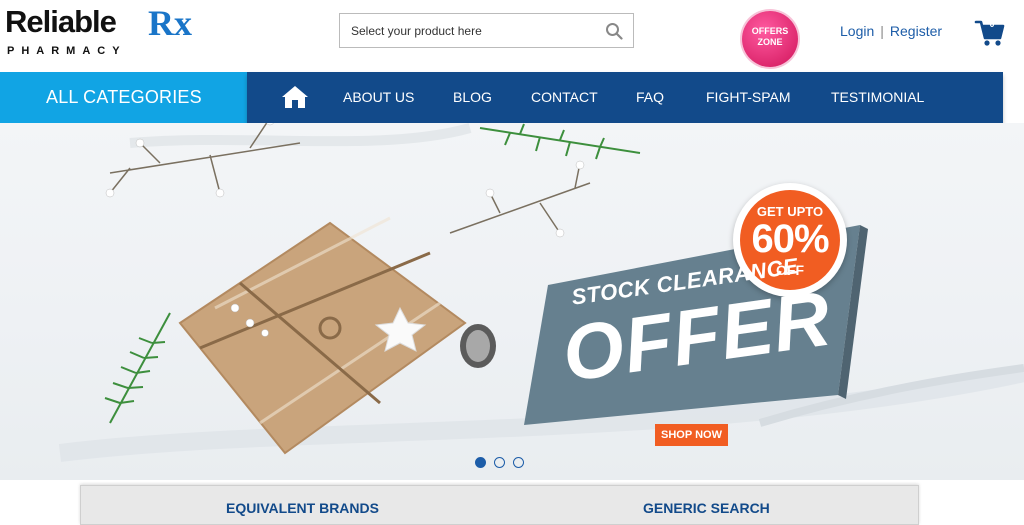 This screenshot has width=1024, height=525. I want to click on reliable-rx-logo: Reliable Rx PHARMACY, so click(100, 33).